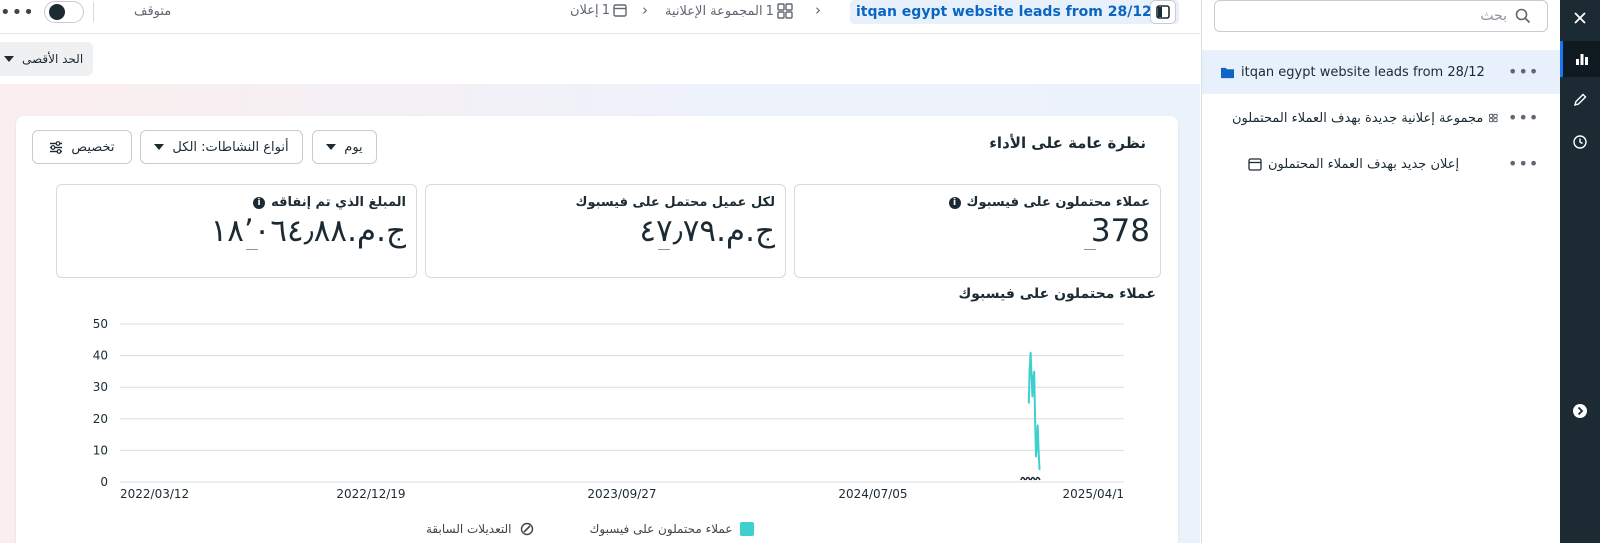  I want to click on x-tick-label: 2025/04/1, so click(1093, 494).